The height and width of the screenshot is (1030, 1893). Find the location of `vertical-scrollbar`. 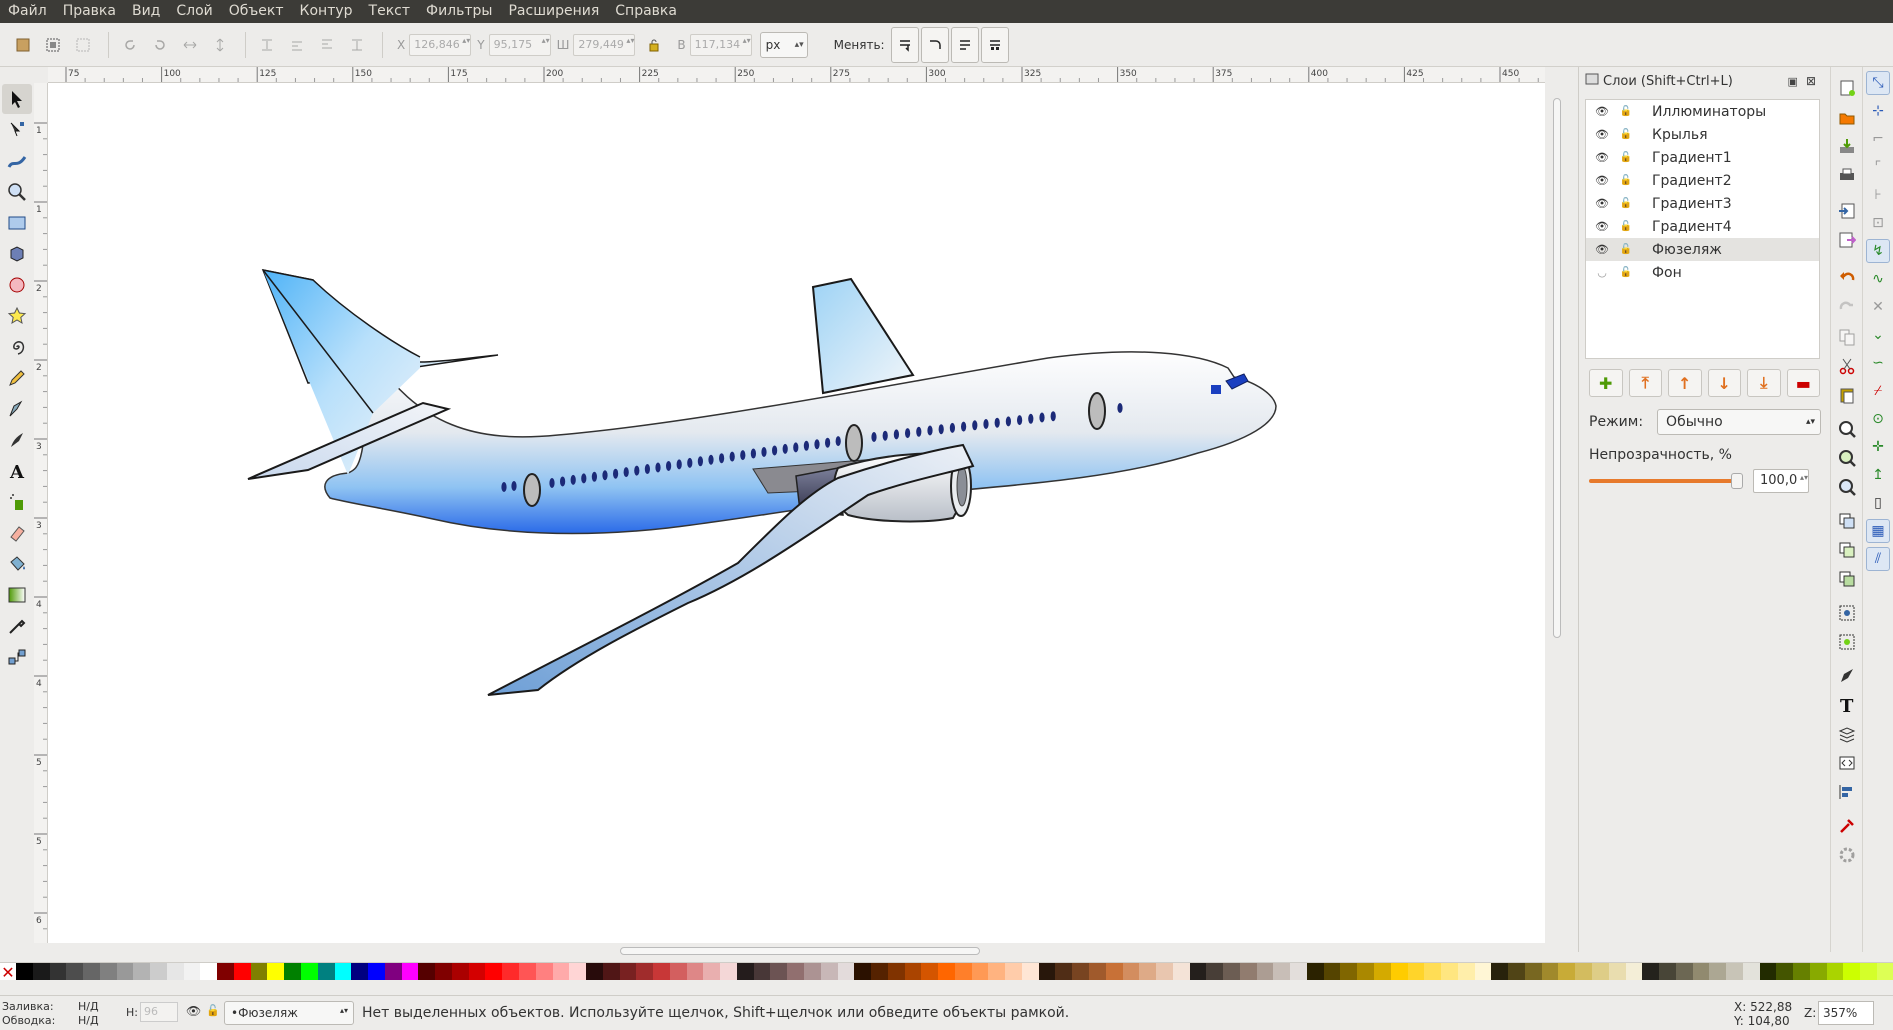

vertical-scrollbar is located at coordinates (1557, 513).